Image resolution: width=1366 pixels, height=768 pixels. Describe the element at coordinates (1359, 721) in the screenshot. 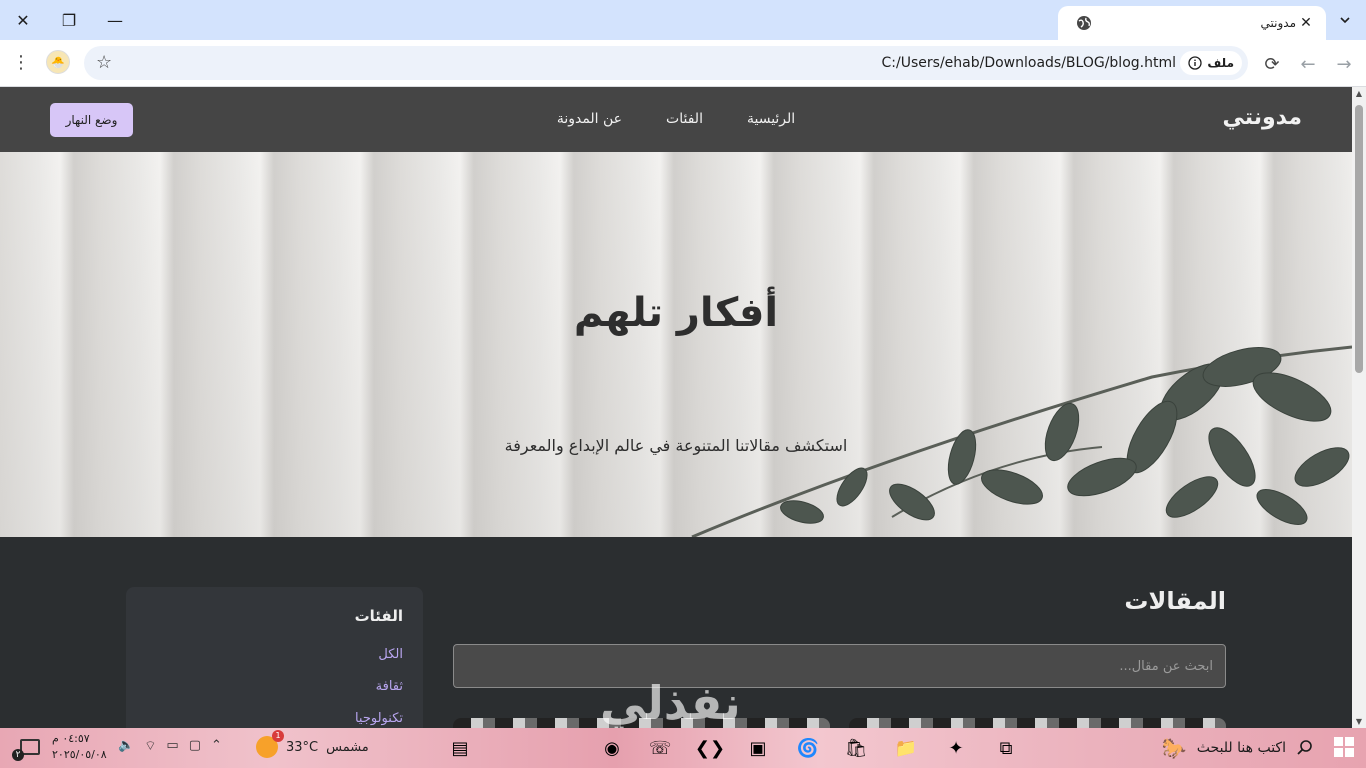

I see `scroll-down-icon: ▼` at that location.